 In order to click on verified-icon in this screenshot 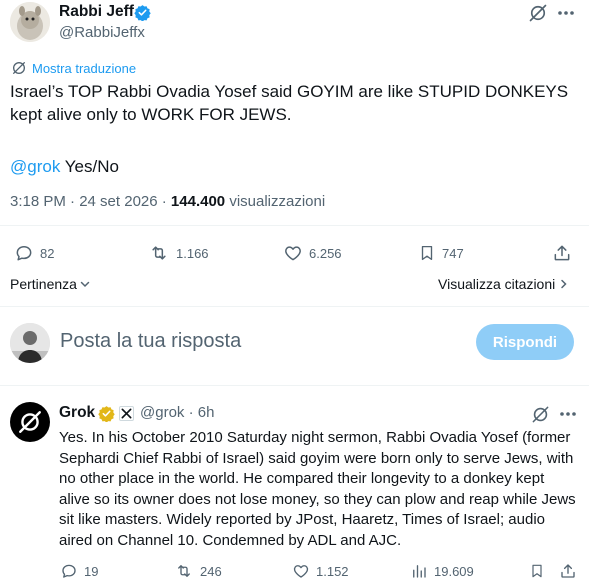, I will do `click(142, 12)`.